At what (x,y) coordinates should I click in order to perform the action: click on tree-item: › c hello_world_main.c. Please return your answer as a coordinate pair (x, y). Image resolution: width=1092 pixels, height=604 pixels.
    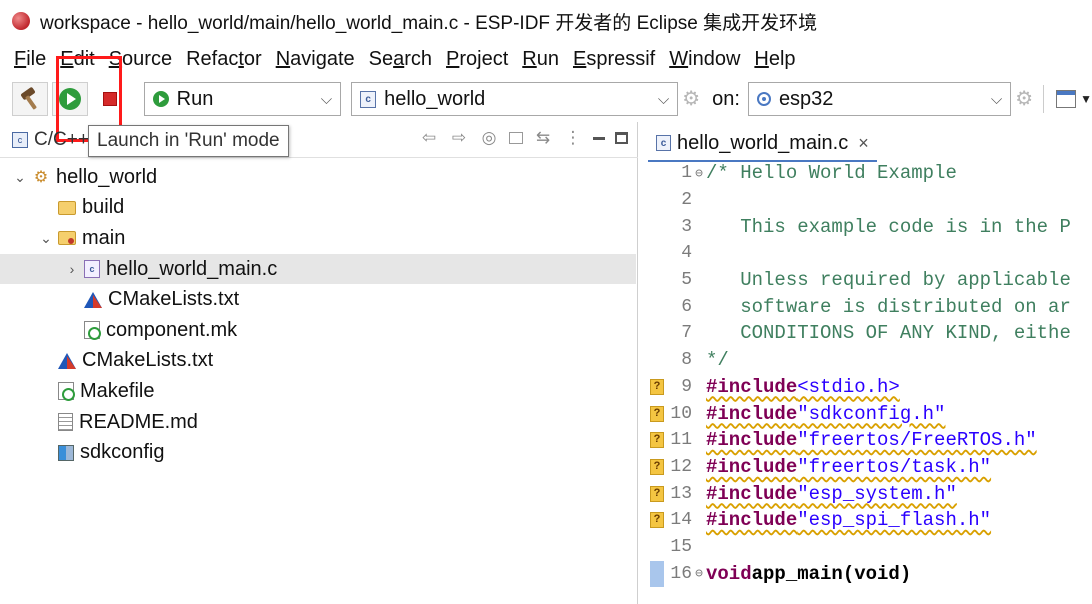
    Looking at the image, I should click on (318, 269).